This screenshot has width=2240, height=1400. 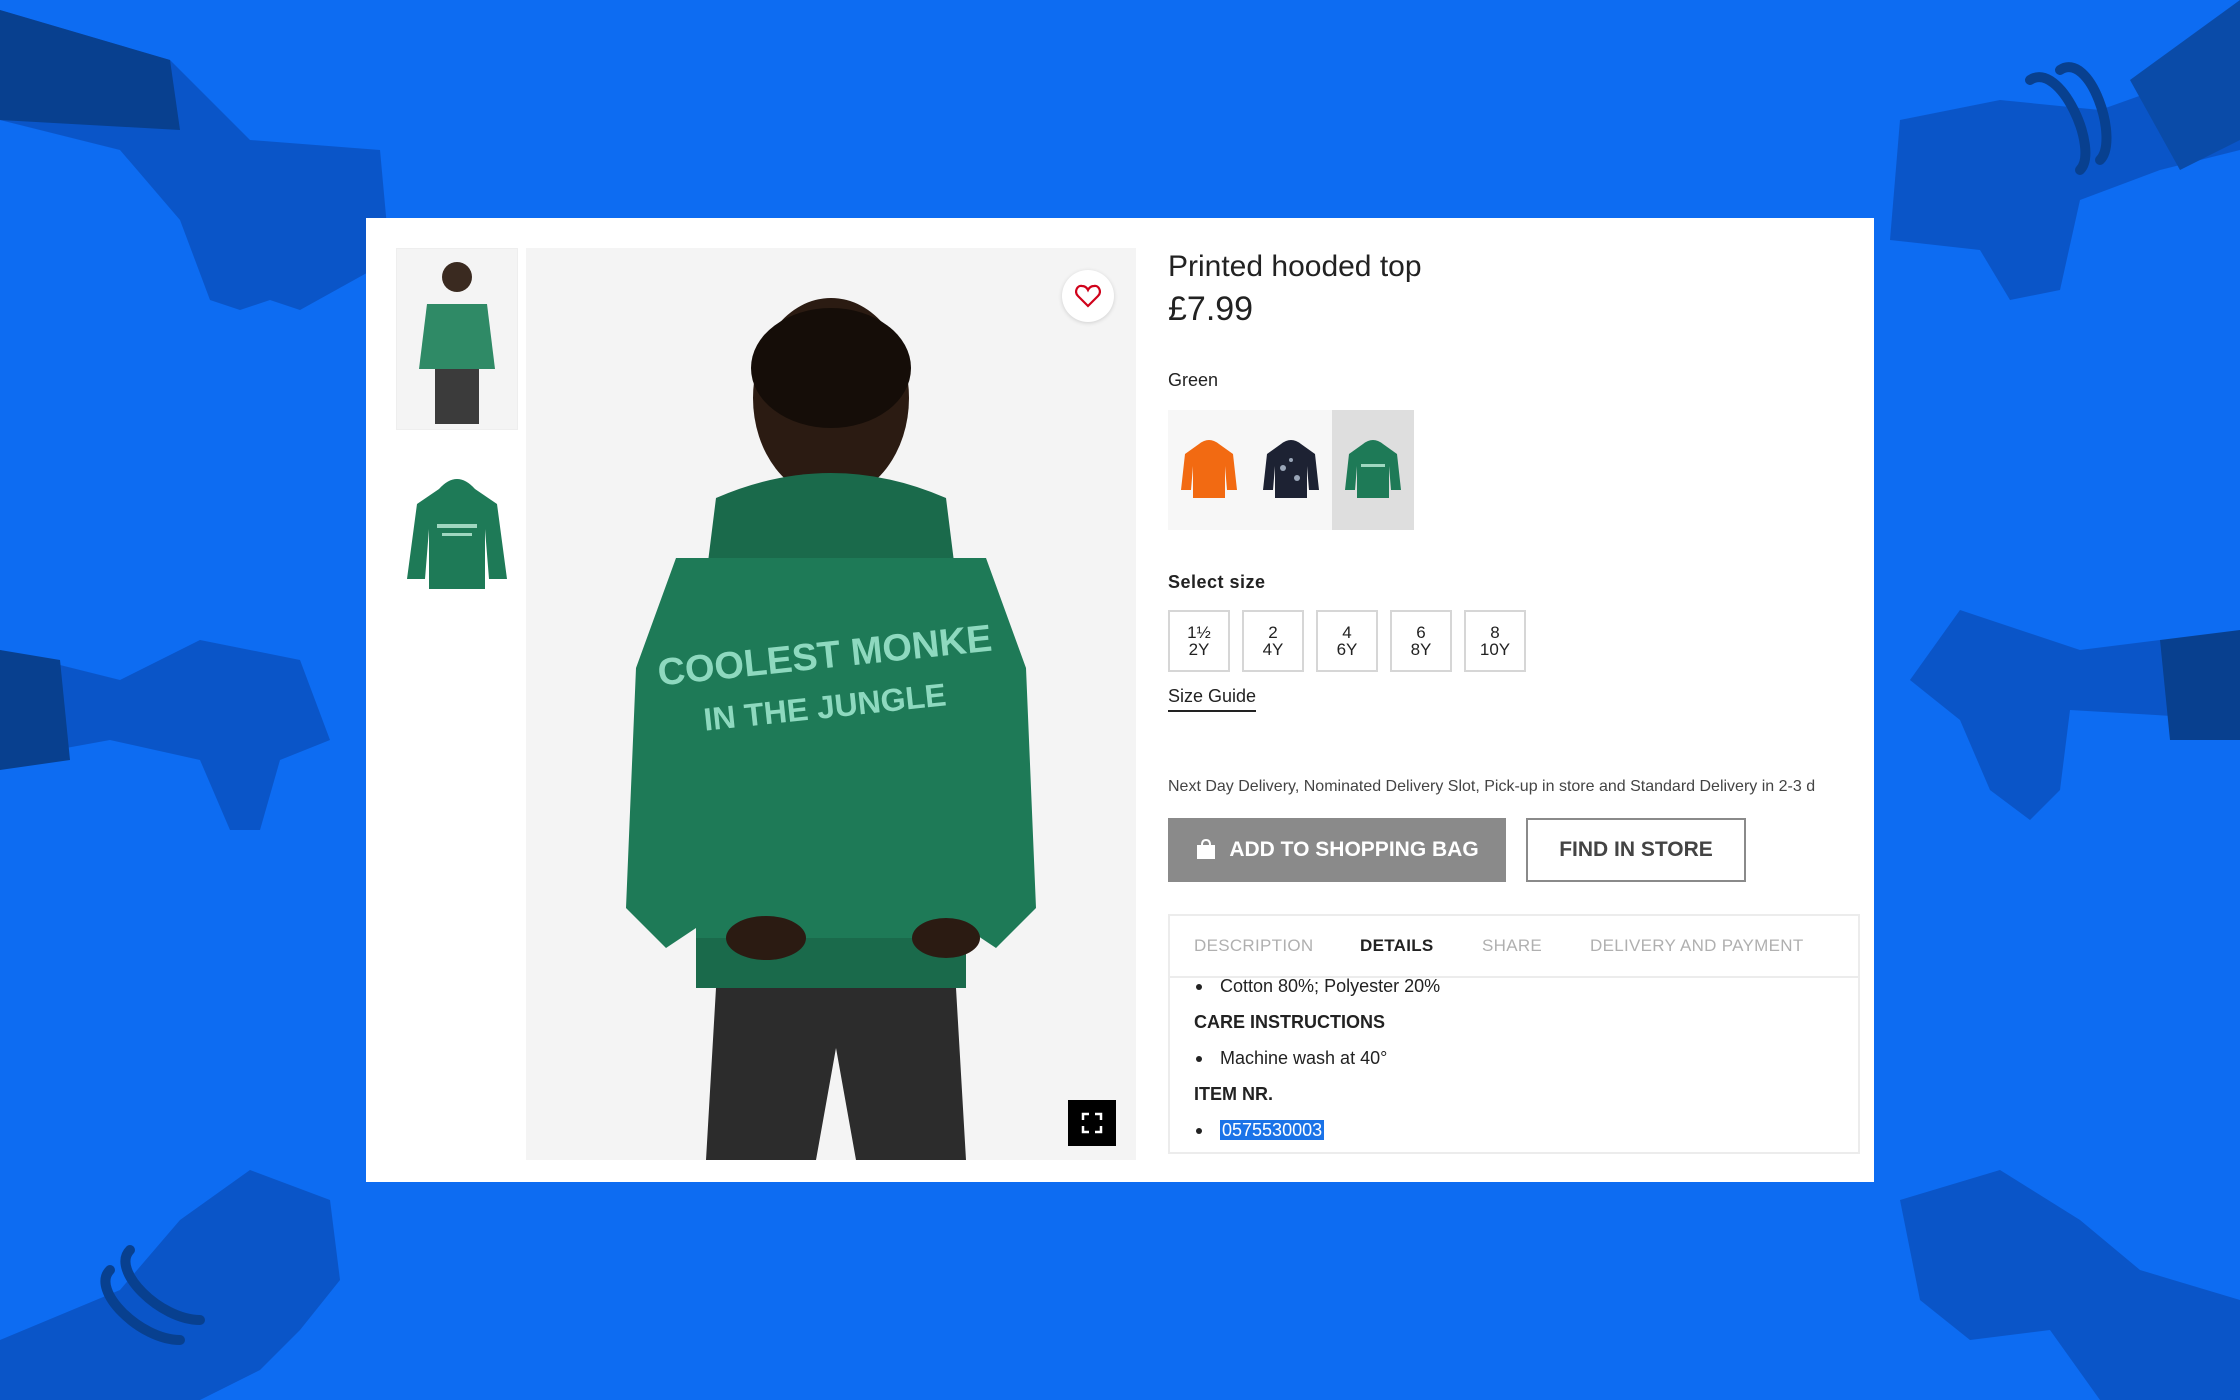 I want to click on size-option: 1½ 2Y, so click(x=1199, y=641).